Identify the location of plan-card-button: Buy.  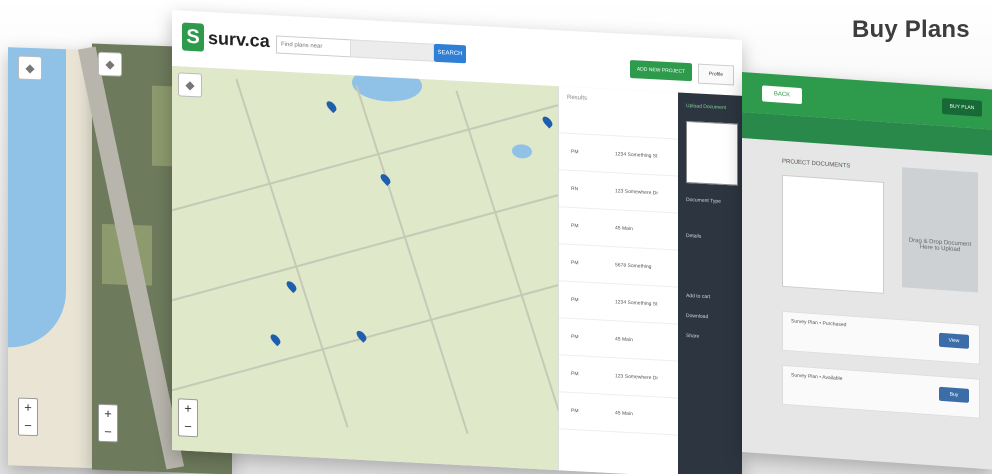
(954, 394).